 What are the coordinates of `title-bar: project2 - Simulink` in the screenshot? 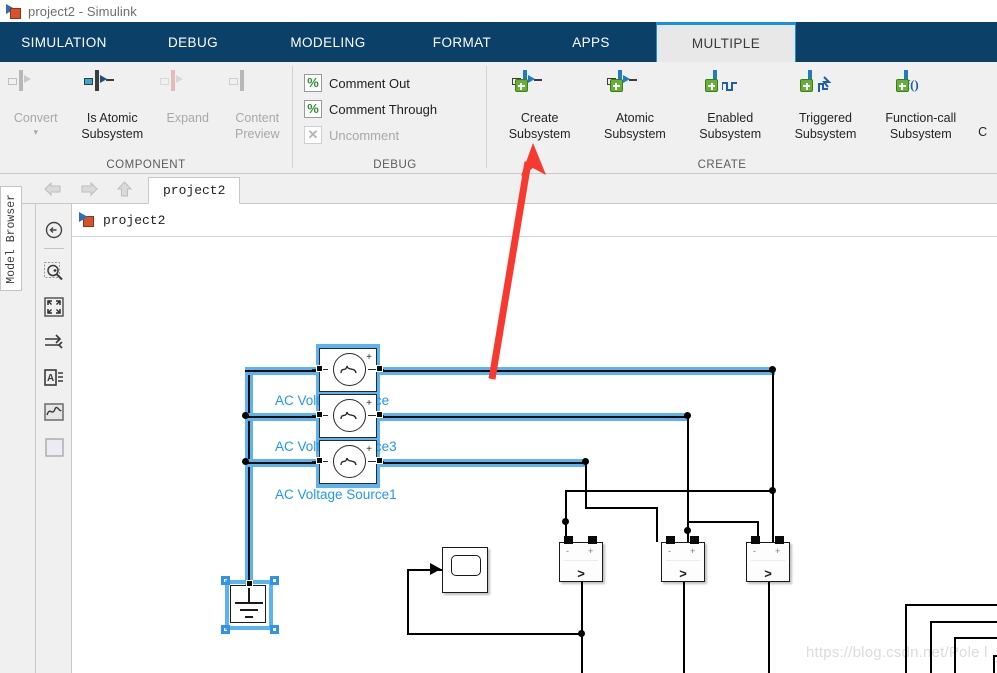 It's located at (498, 11).